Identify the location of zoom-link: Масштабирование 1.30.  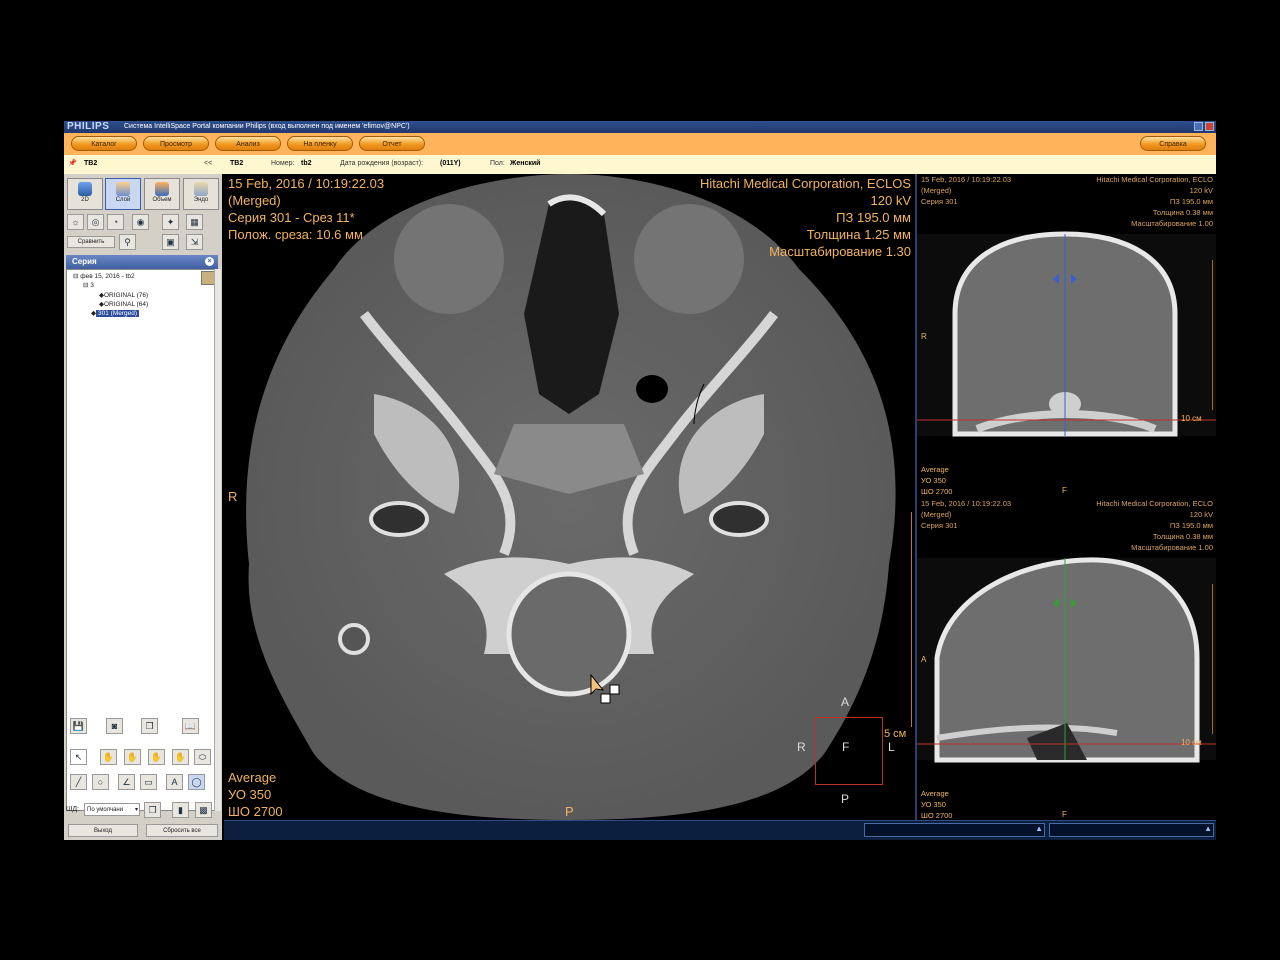
(805, 251).